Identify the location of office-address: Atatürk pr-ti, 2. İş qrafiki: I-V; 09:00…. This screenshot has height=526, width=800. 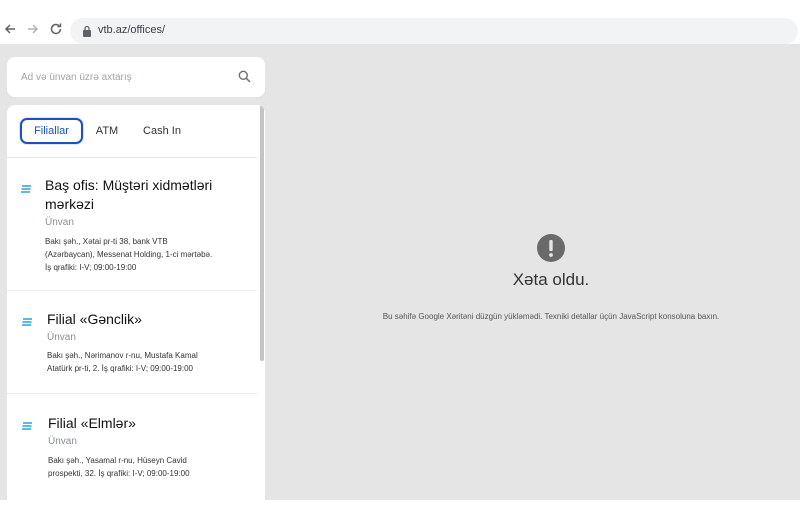
(120, 368).